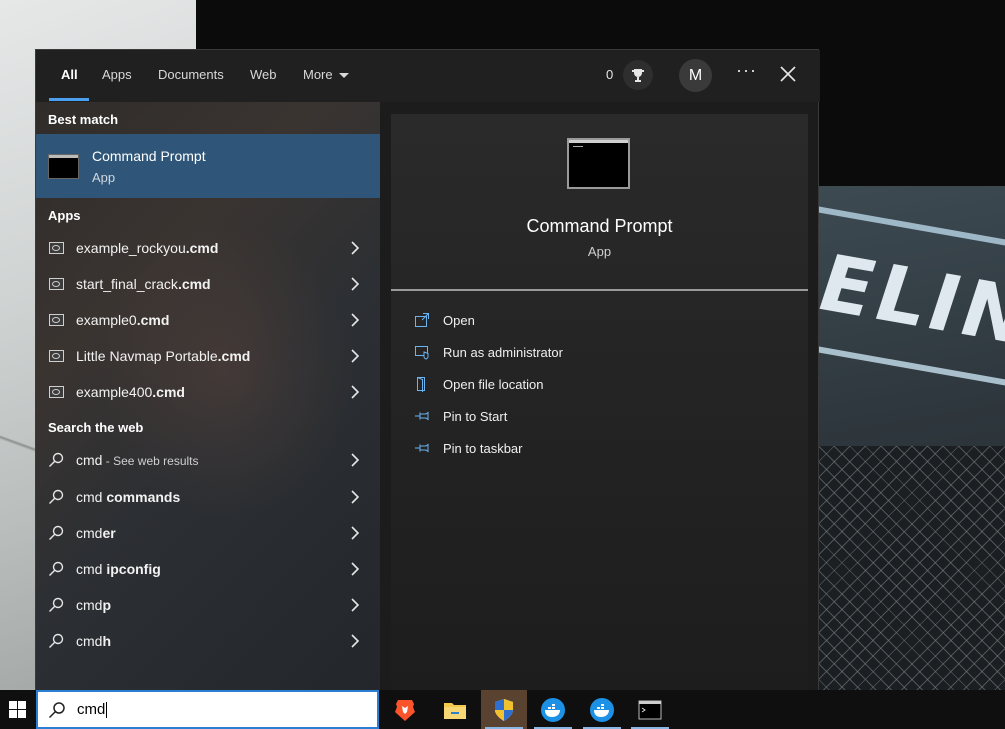  I want to click on action-label: Run as administrator, so click(503, 352).